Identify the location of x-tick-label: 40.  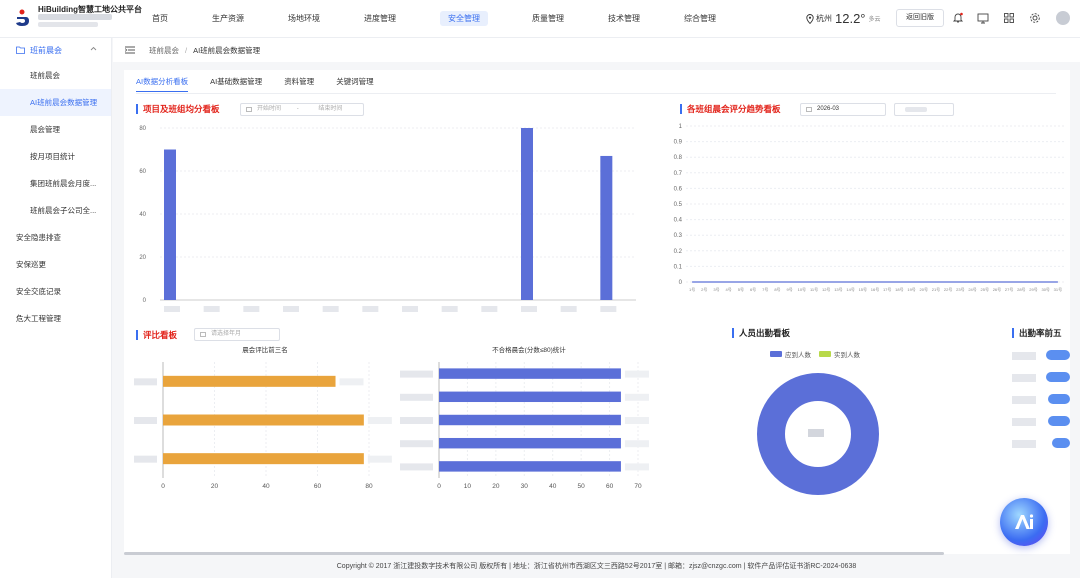
(553, 486).